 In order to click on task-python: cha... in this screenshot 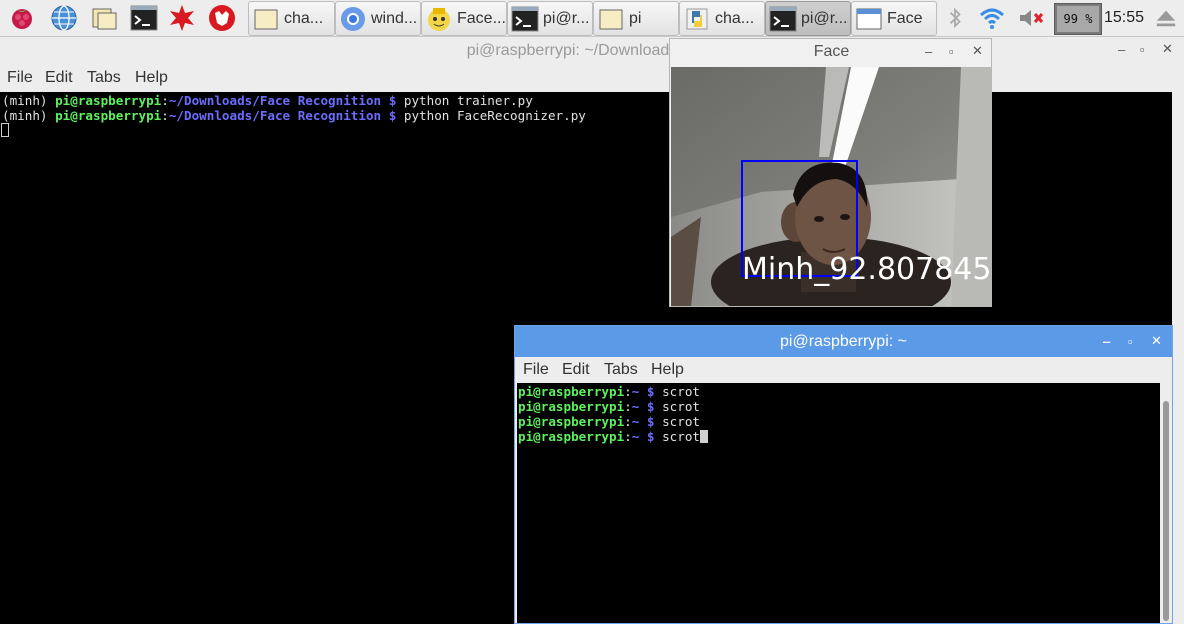, I will do `click(722, 18)`.